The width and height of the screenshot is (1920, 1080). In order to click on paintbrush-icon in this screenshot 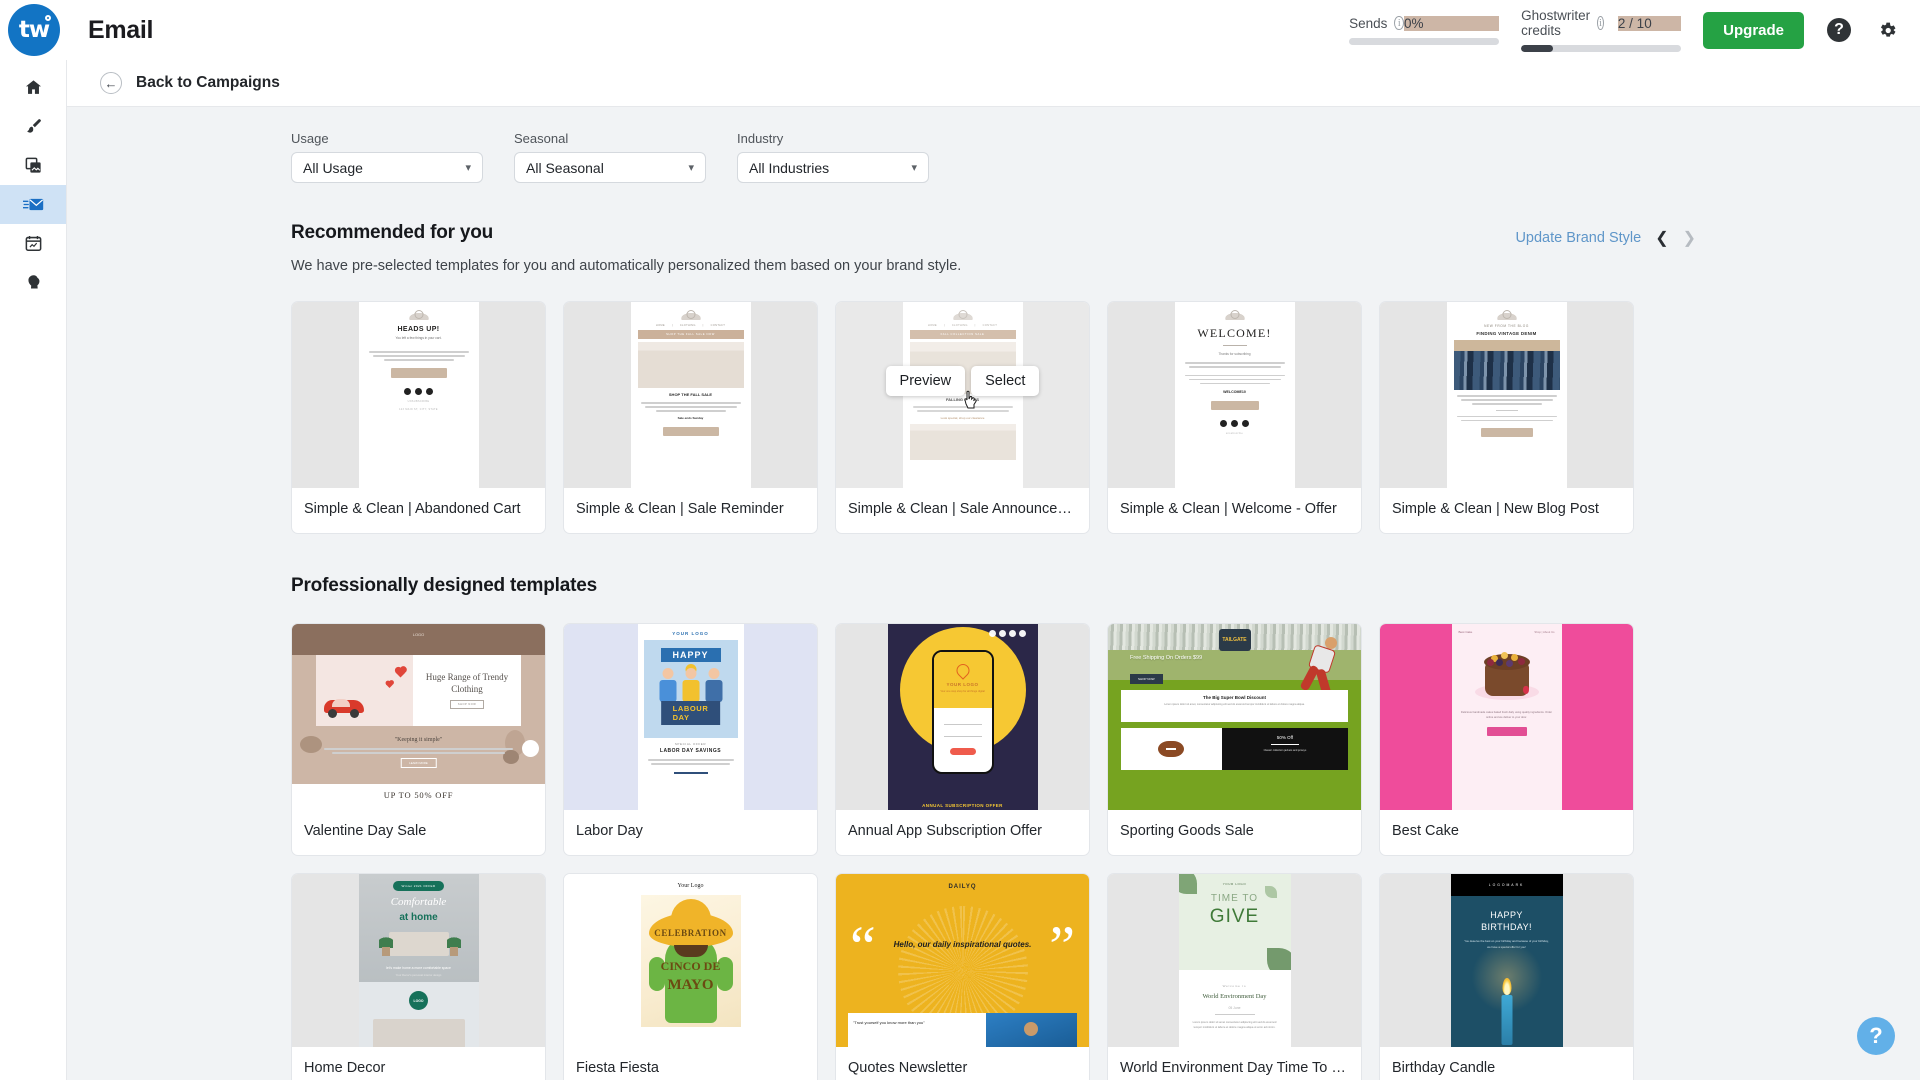, I will do `click(33, 126)`.